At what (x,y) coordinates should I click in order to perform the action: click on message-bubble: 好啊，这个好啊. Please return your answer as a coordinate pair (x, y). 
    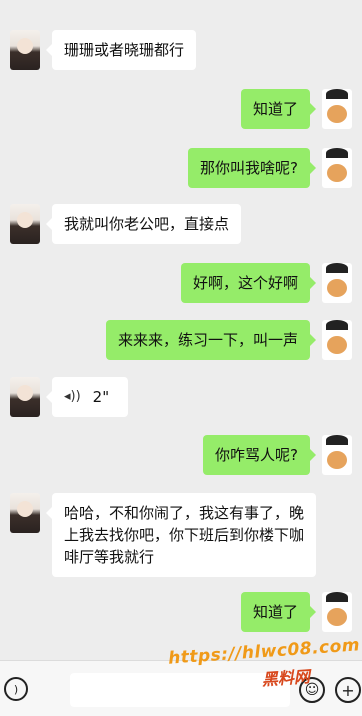
    Looking at the image, I should click on (248, 283).